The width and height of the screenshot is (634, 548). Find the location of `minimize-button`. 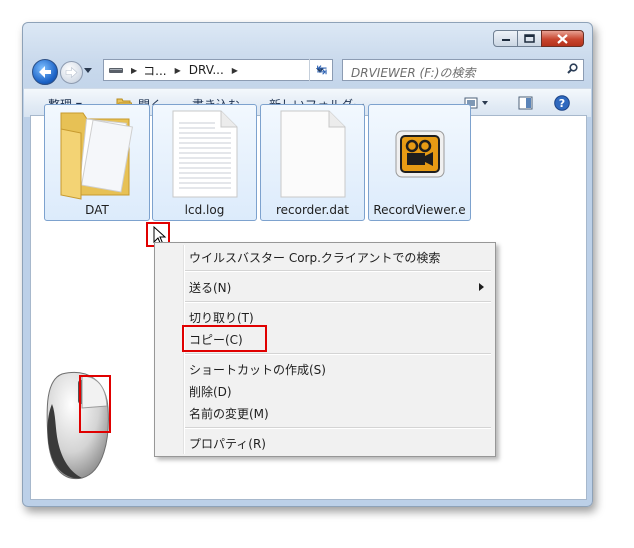

minimize-button is located at coordinates (505, 38).